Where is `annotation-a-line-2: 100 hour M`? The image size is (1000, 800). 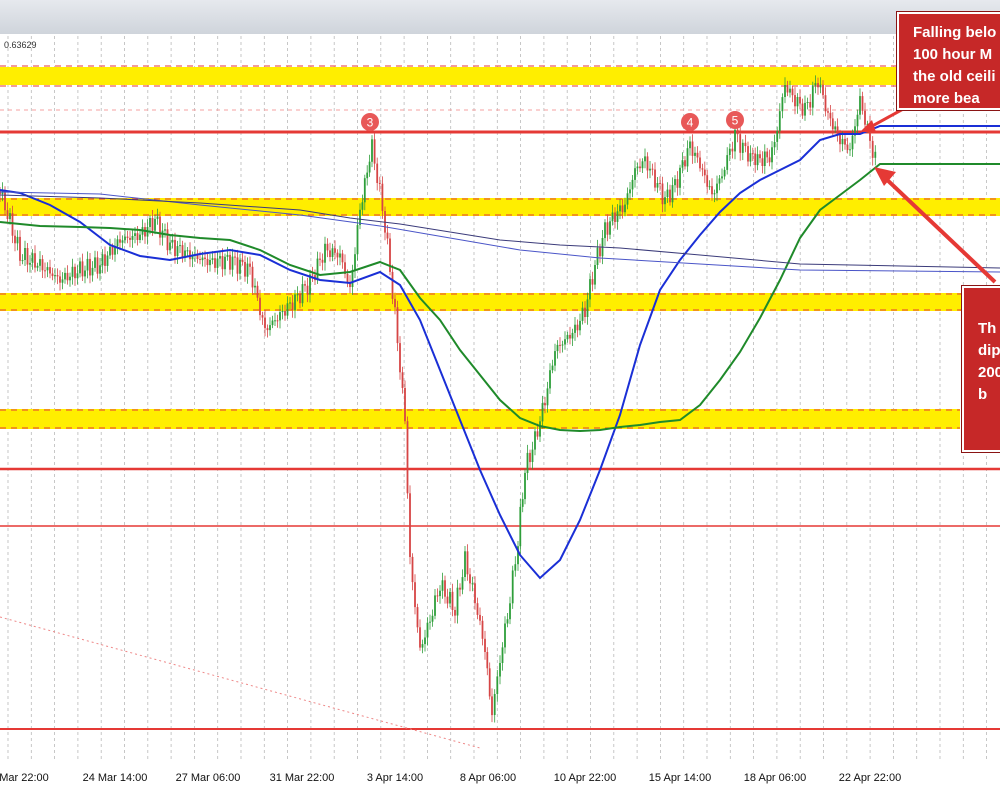
annotation-a-line-2: 100 hour M is located at coordinates (953, 54).